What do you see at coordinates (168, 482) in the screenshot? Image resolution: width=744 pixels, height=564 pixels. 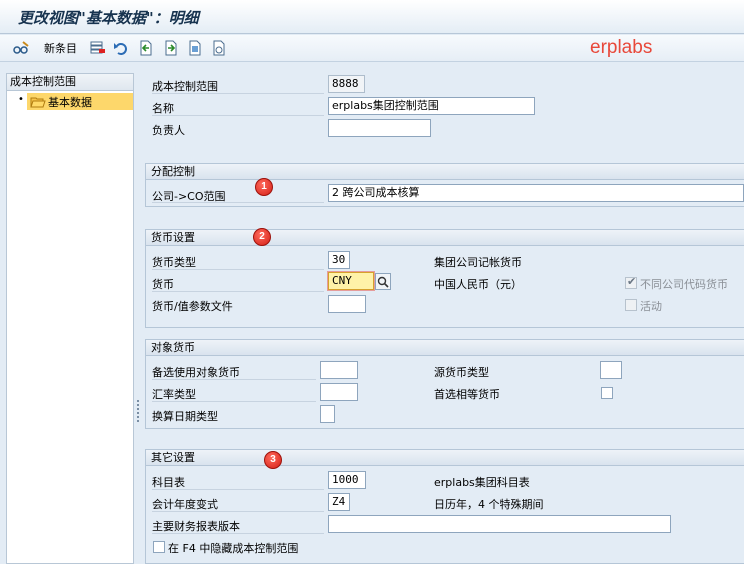 I see `chart-of-accounts-label: 科目表` at bounding box center [168, 482].